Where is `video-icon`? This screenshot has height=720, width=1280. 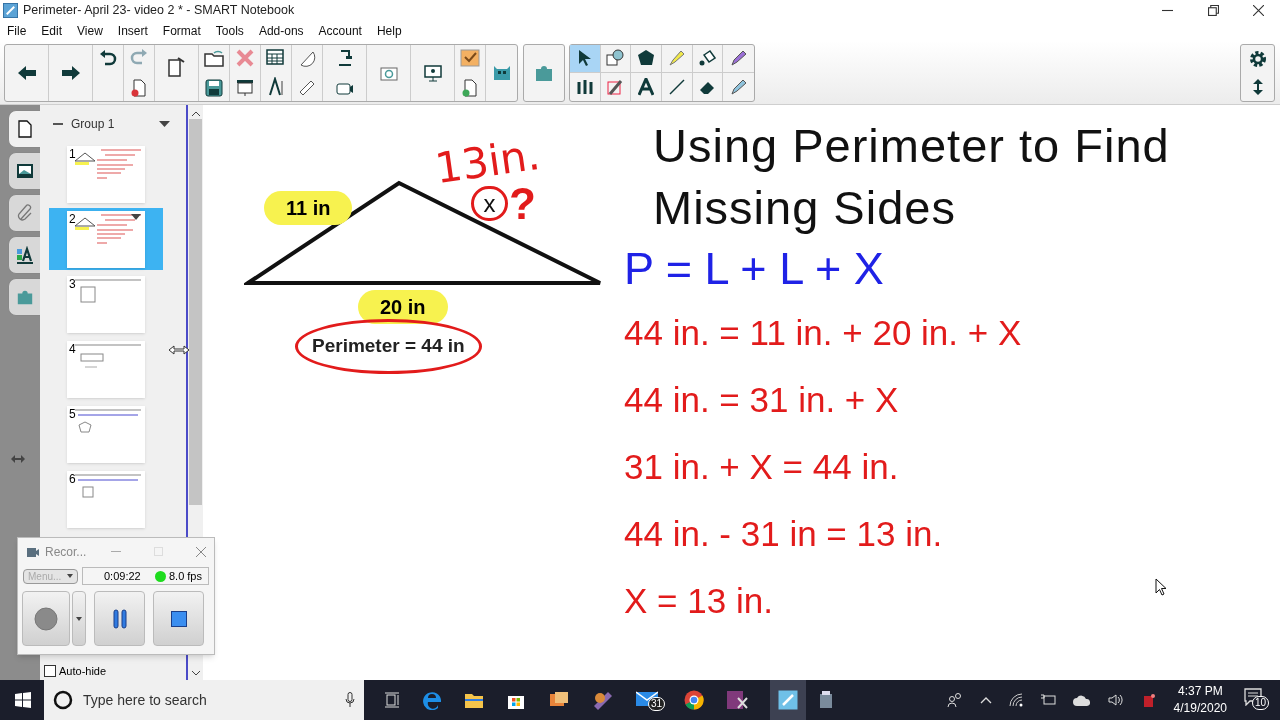
video-icon is located at coordinates (344, 88).